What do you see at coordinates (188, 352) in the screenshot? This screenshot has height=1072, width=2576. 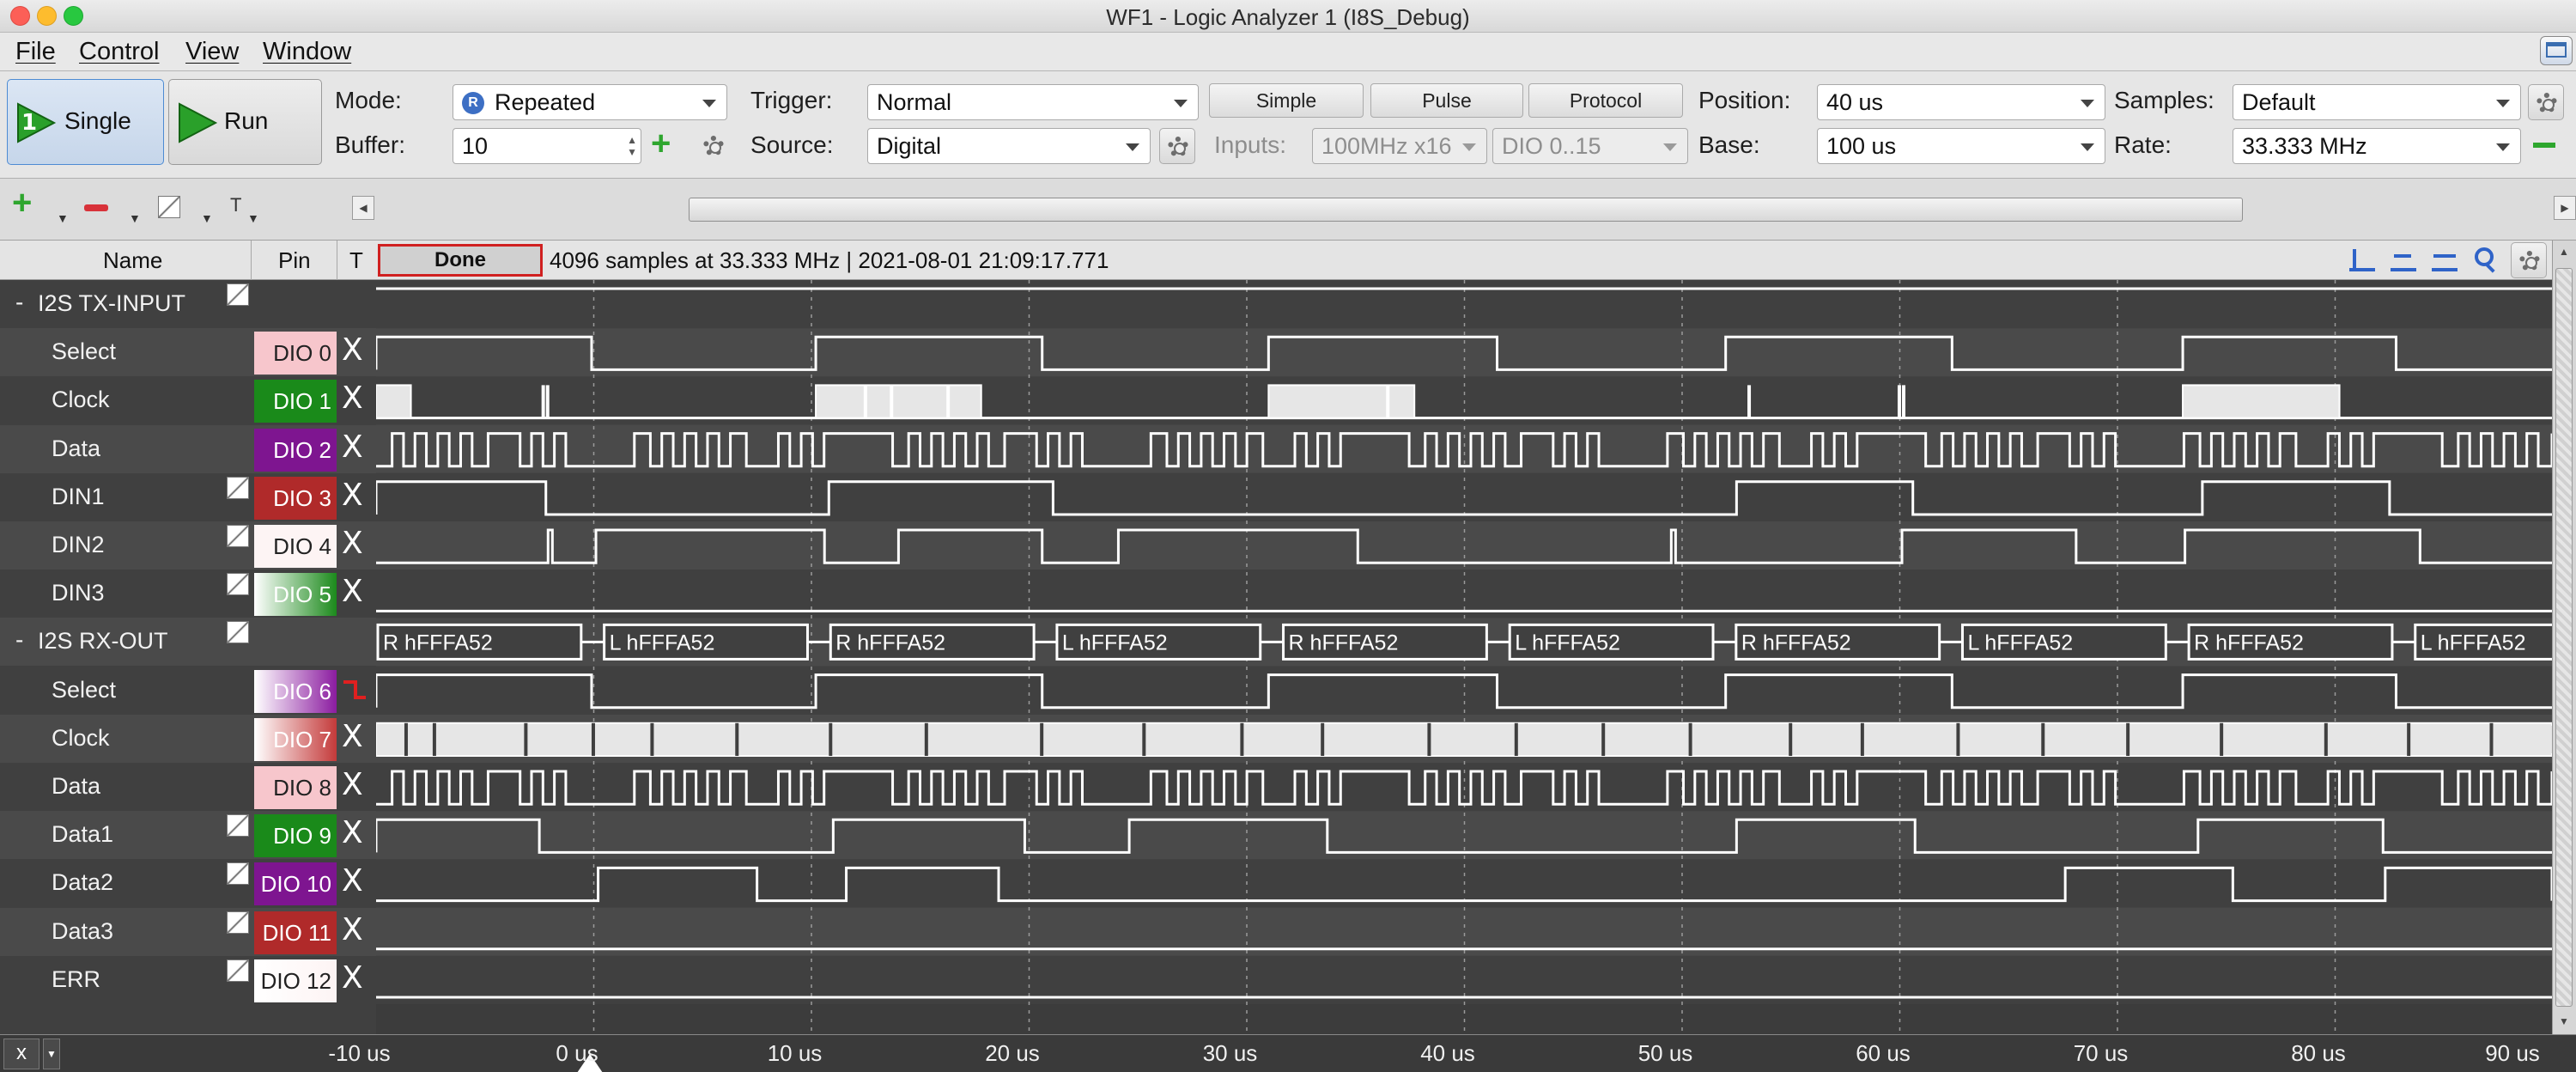 I see `channel-row: Select DIO 0X` at bounding box center [188, 352].